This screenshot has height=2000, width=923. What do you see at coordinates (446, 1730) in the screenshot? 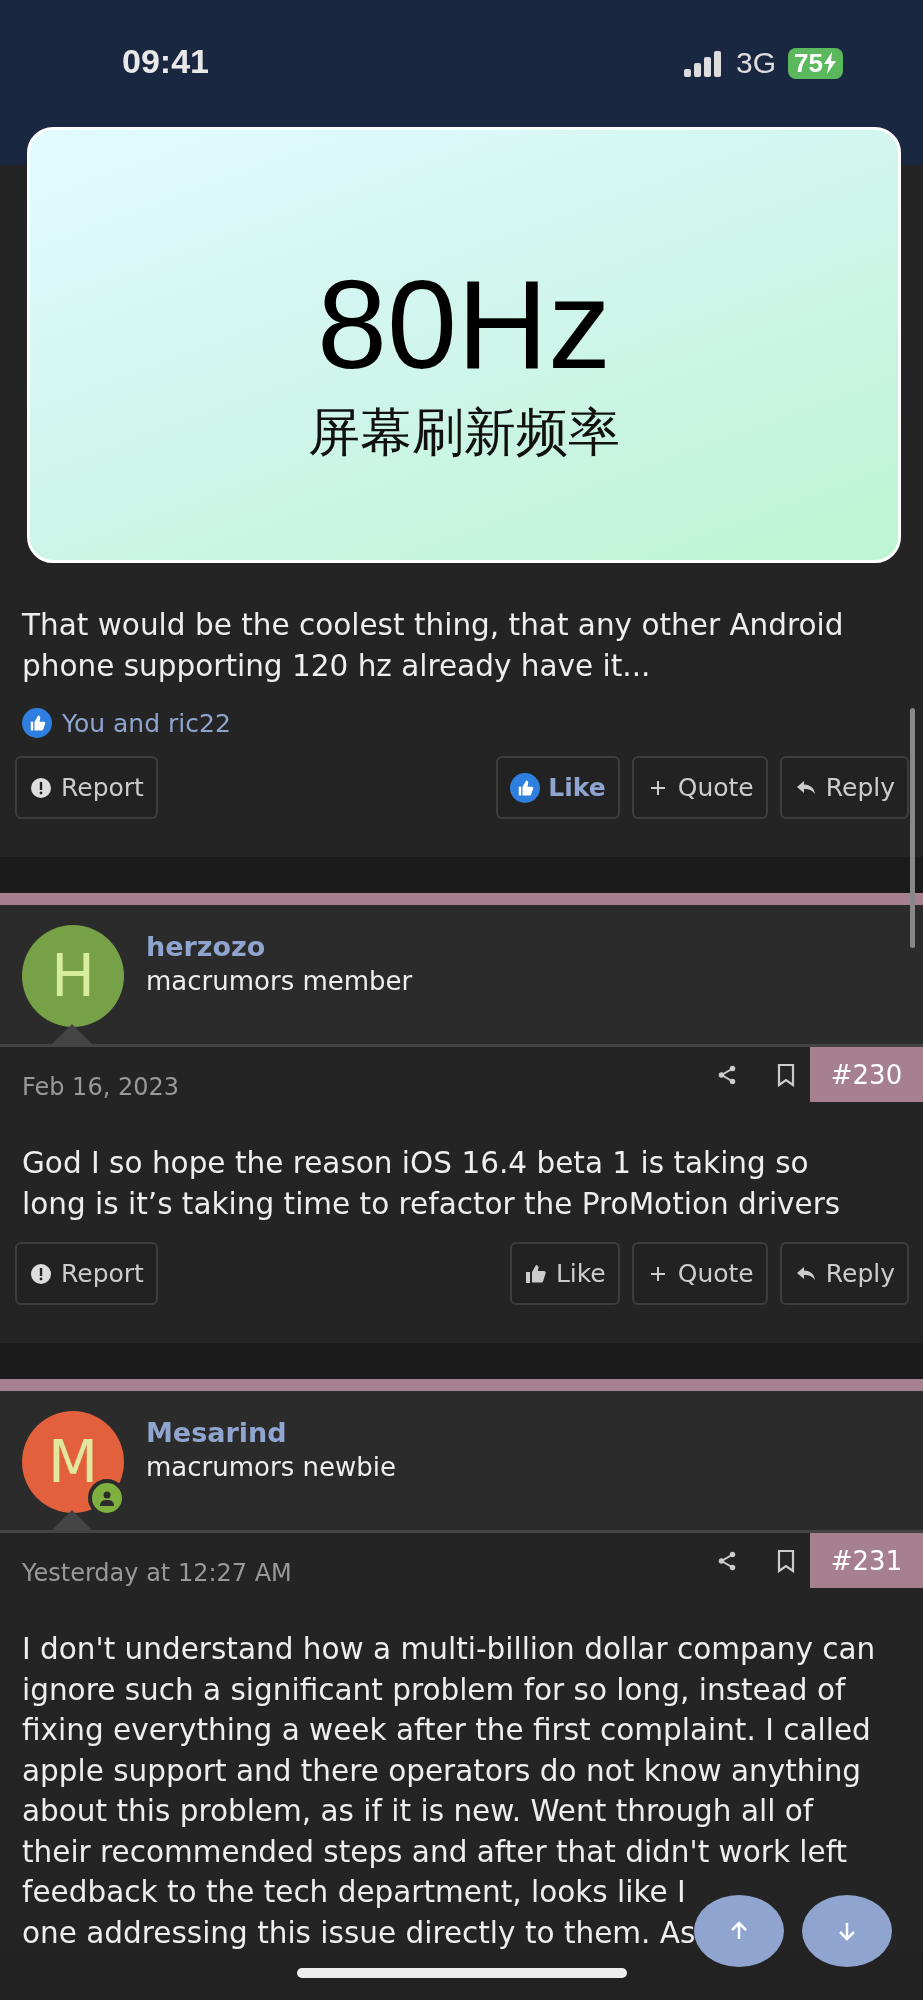
I see `post-text-line: fixing everything a week after the first complaint. I called` at bounding box center [446, 1730].